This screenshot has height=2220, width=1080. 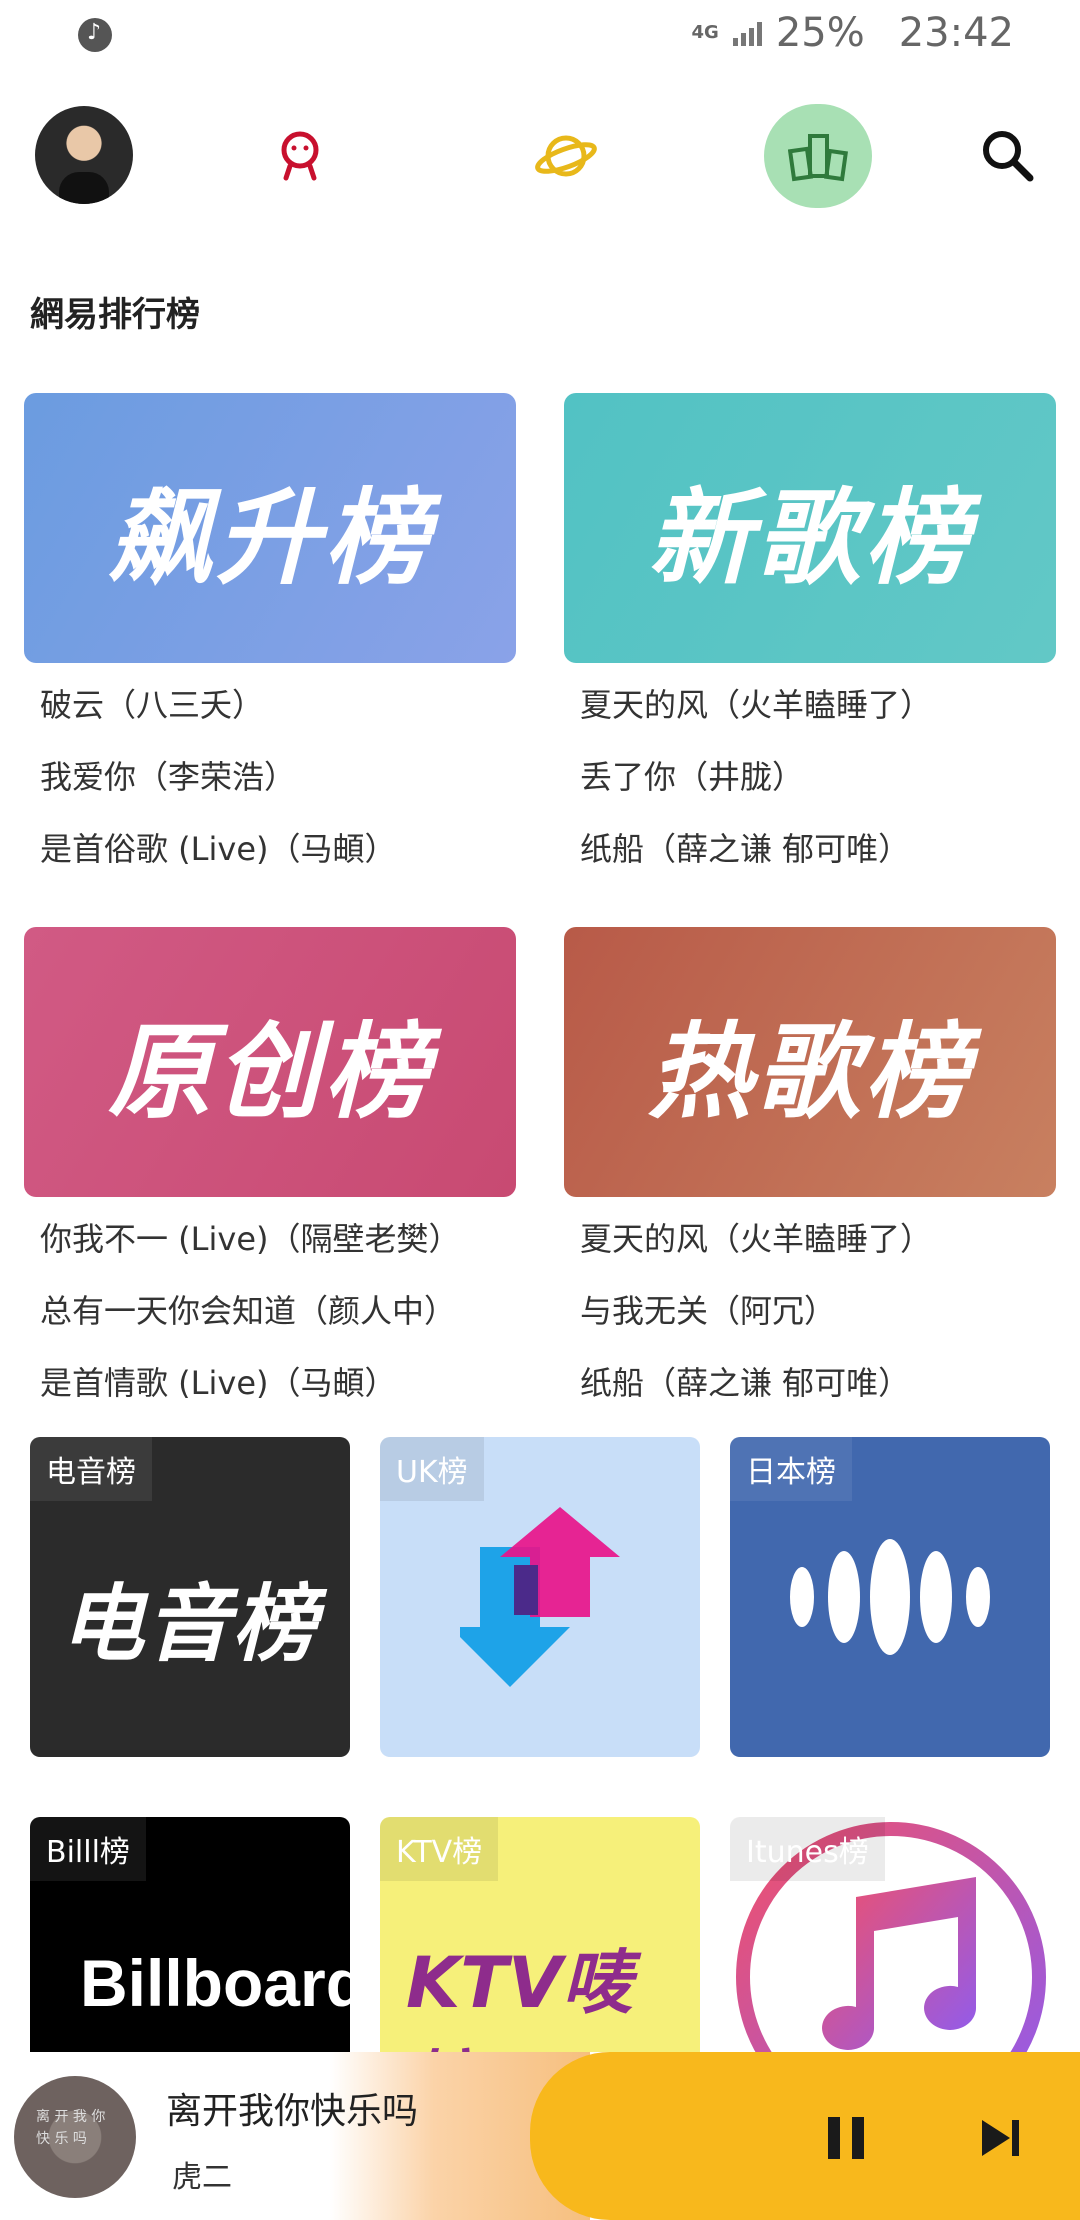 I want to click on chart-tile-uk: UK榜, so click(x=540, y=1597).